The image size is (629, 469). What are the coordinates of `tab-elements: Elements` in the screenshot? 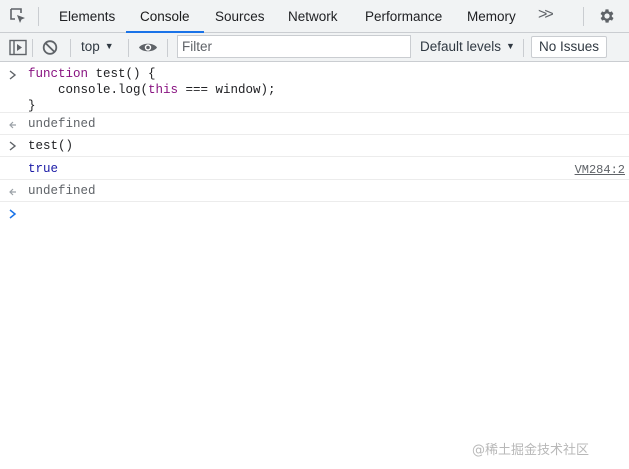 It's located at (87, 16).